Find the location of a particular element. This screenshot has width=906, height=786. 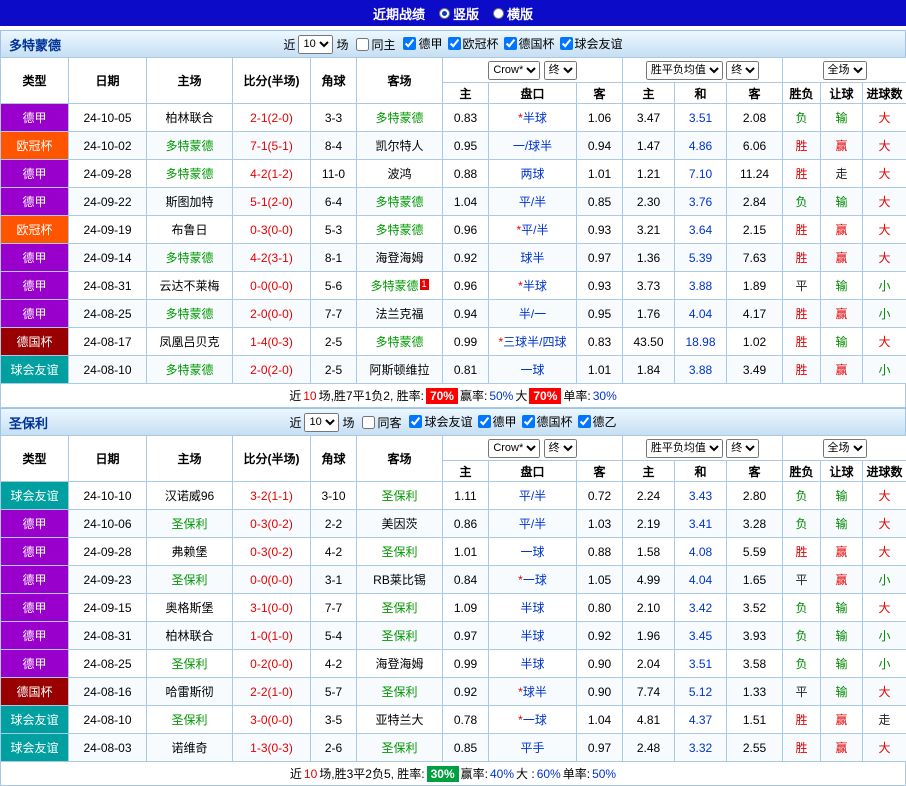

avg-lose-cell: 1.89 is located at coordinates (755, 286).